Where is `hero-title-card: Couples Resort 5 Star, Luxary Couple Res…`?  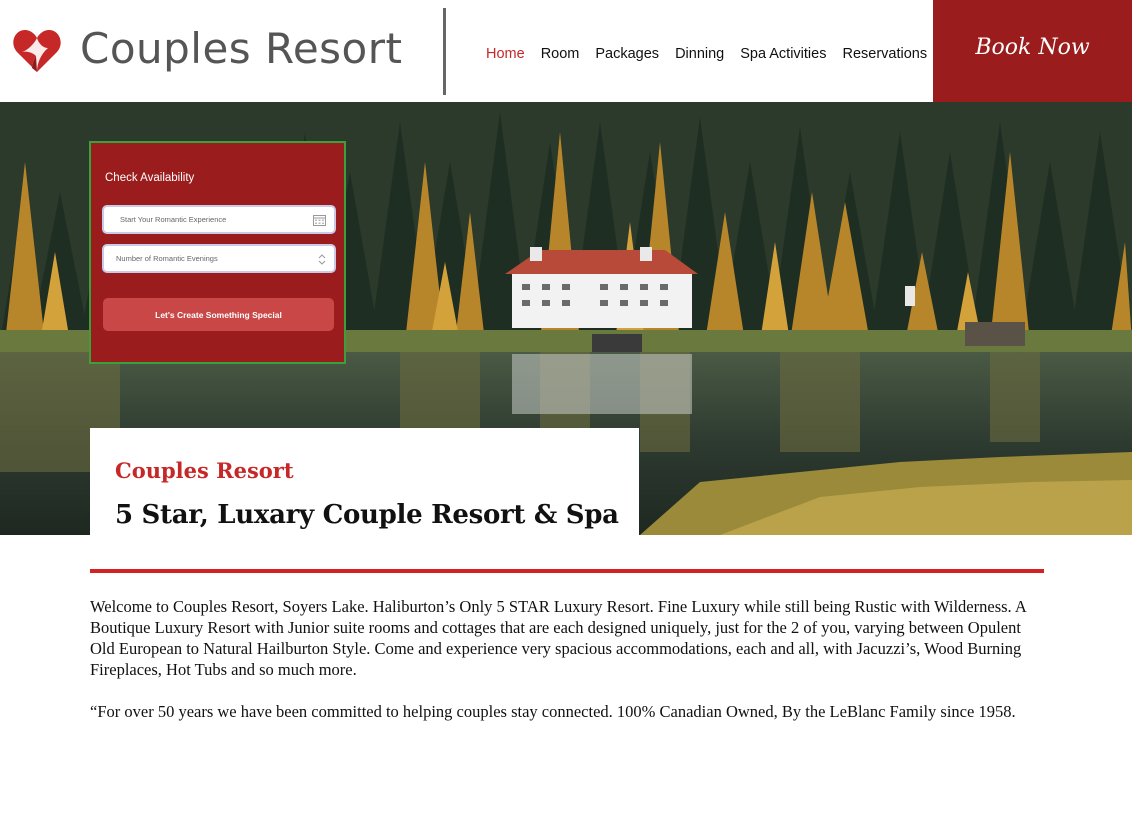 hero-title-card: Couples Resort 5 Star, Luxary Couple Res… is located at coordinates (364, 481).